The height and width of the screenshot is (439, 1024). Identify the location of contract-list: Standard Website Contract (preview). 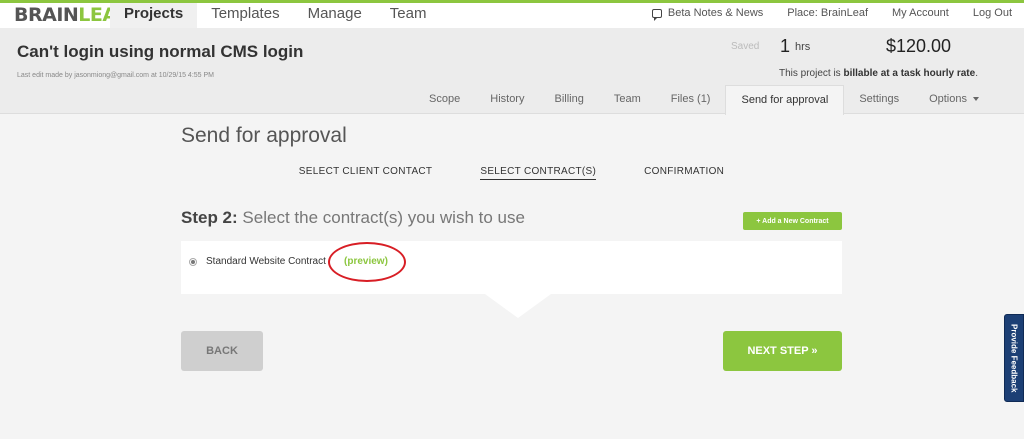
(511, 267).